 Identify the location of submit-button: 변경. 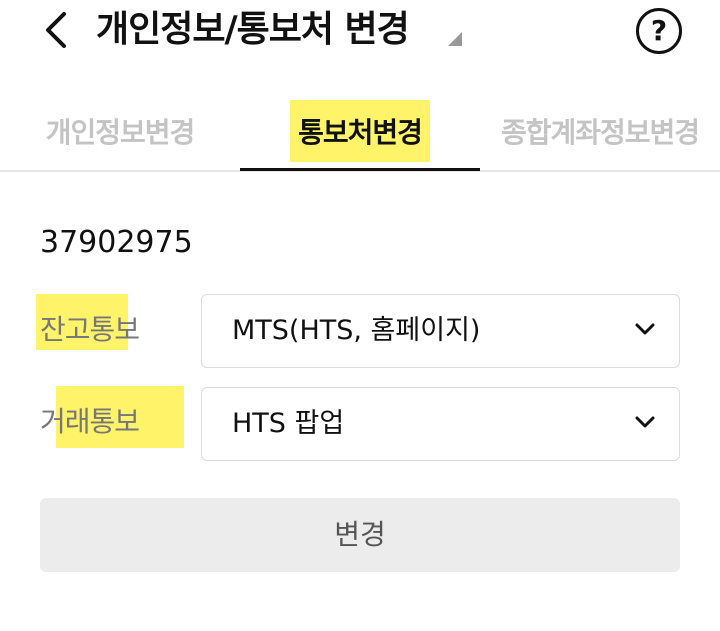
(360, 535).